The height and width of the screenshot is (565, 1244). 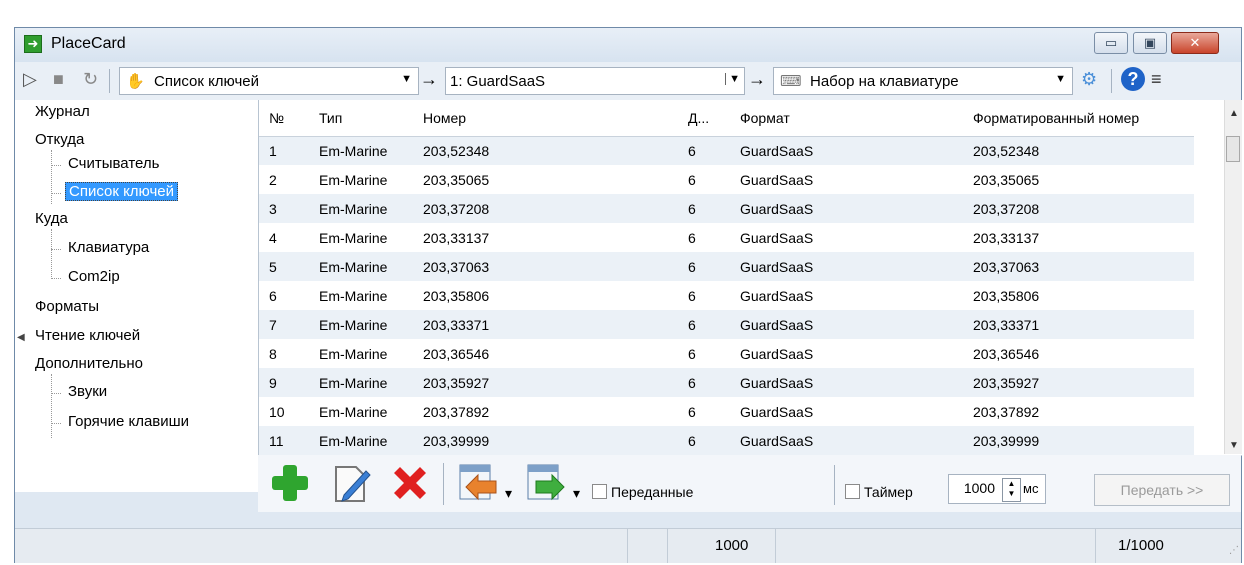 I want to click on target-combo: 1: GuardSaaS ▼, so click(x=595, y=81).